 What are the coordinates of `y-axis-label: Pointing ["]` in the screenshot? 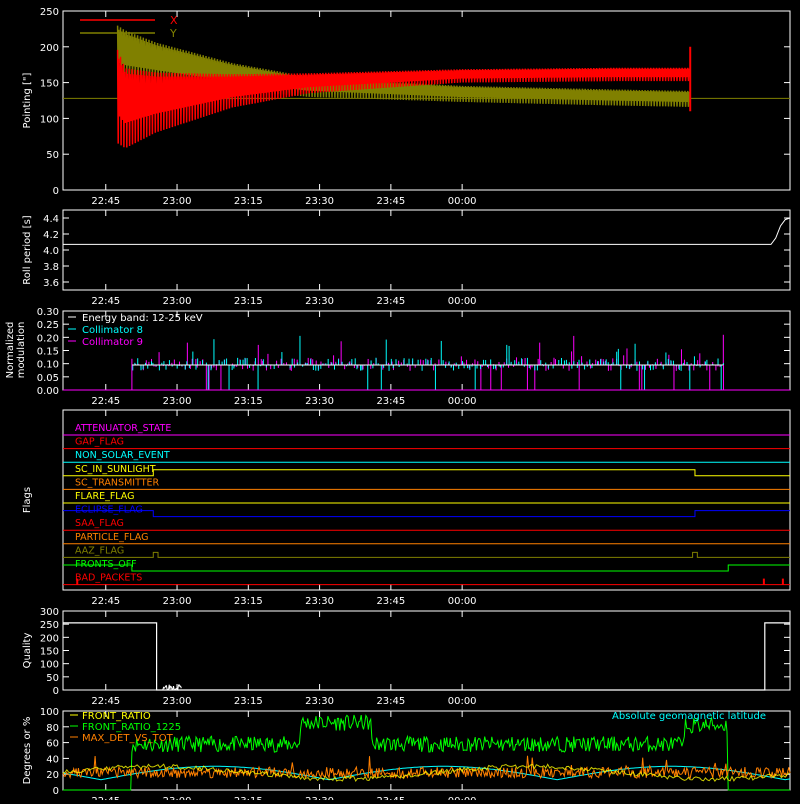 It's located at (27, 100).